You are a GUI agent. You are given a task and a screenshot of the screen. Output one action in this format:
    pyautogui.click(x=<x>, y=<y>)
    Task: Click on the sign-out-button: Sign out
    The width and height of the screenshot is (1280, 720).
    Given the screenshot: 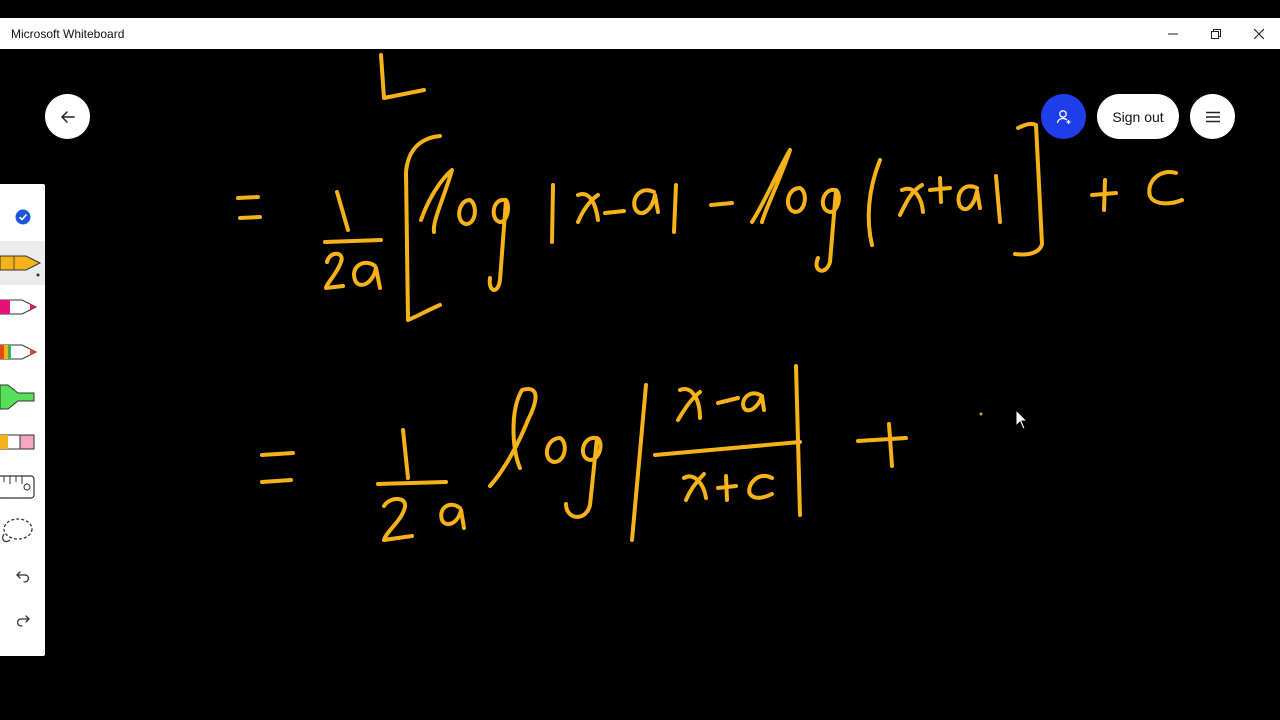 What is the action you would take?
    pyautogui.click(x=1138, y=116)
    